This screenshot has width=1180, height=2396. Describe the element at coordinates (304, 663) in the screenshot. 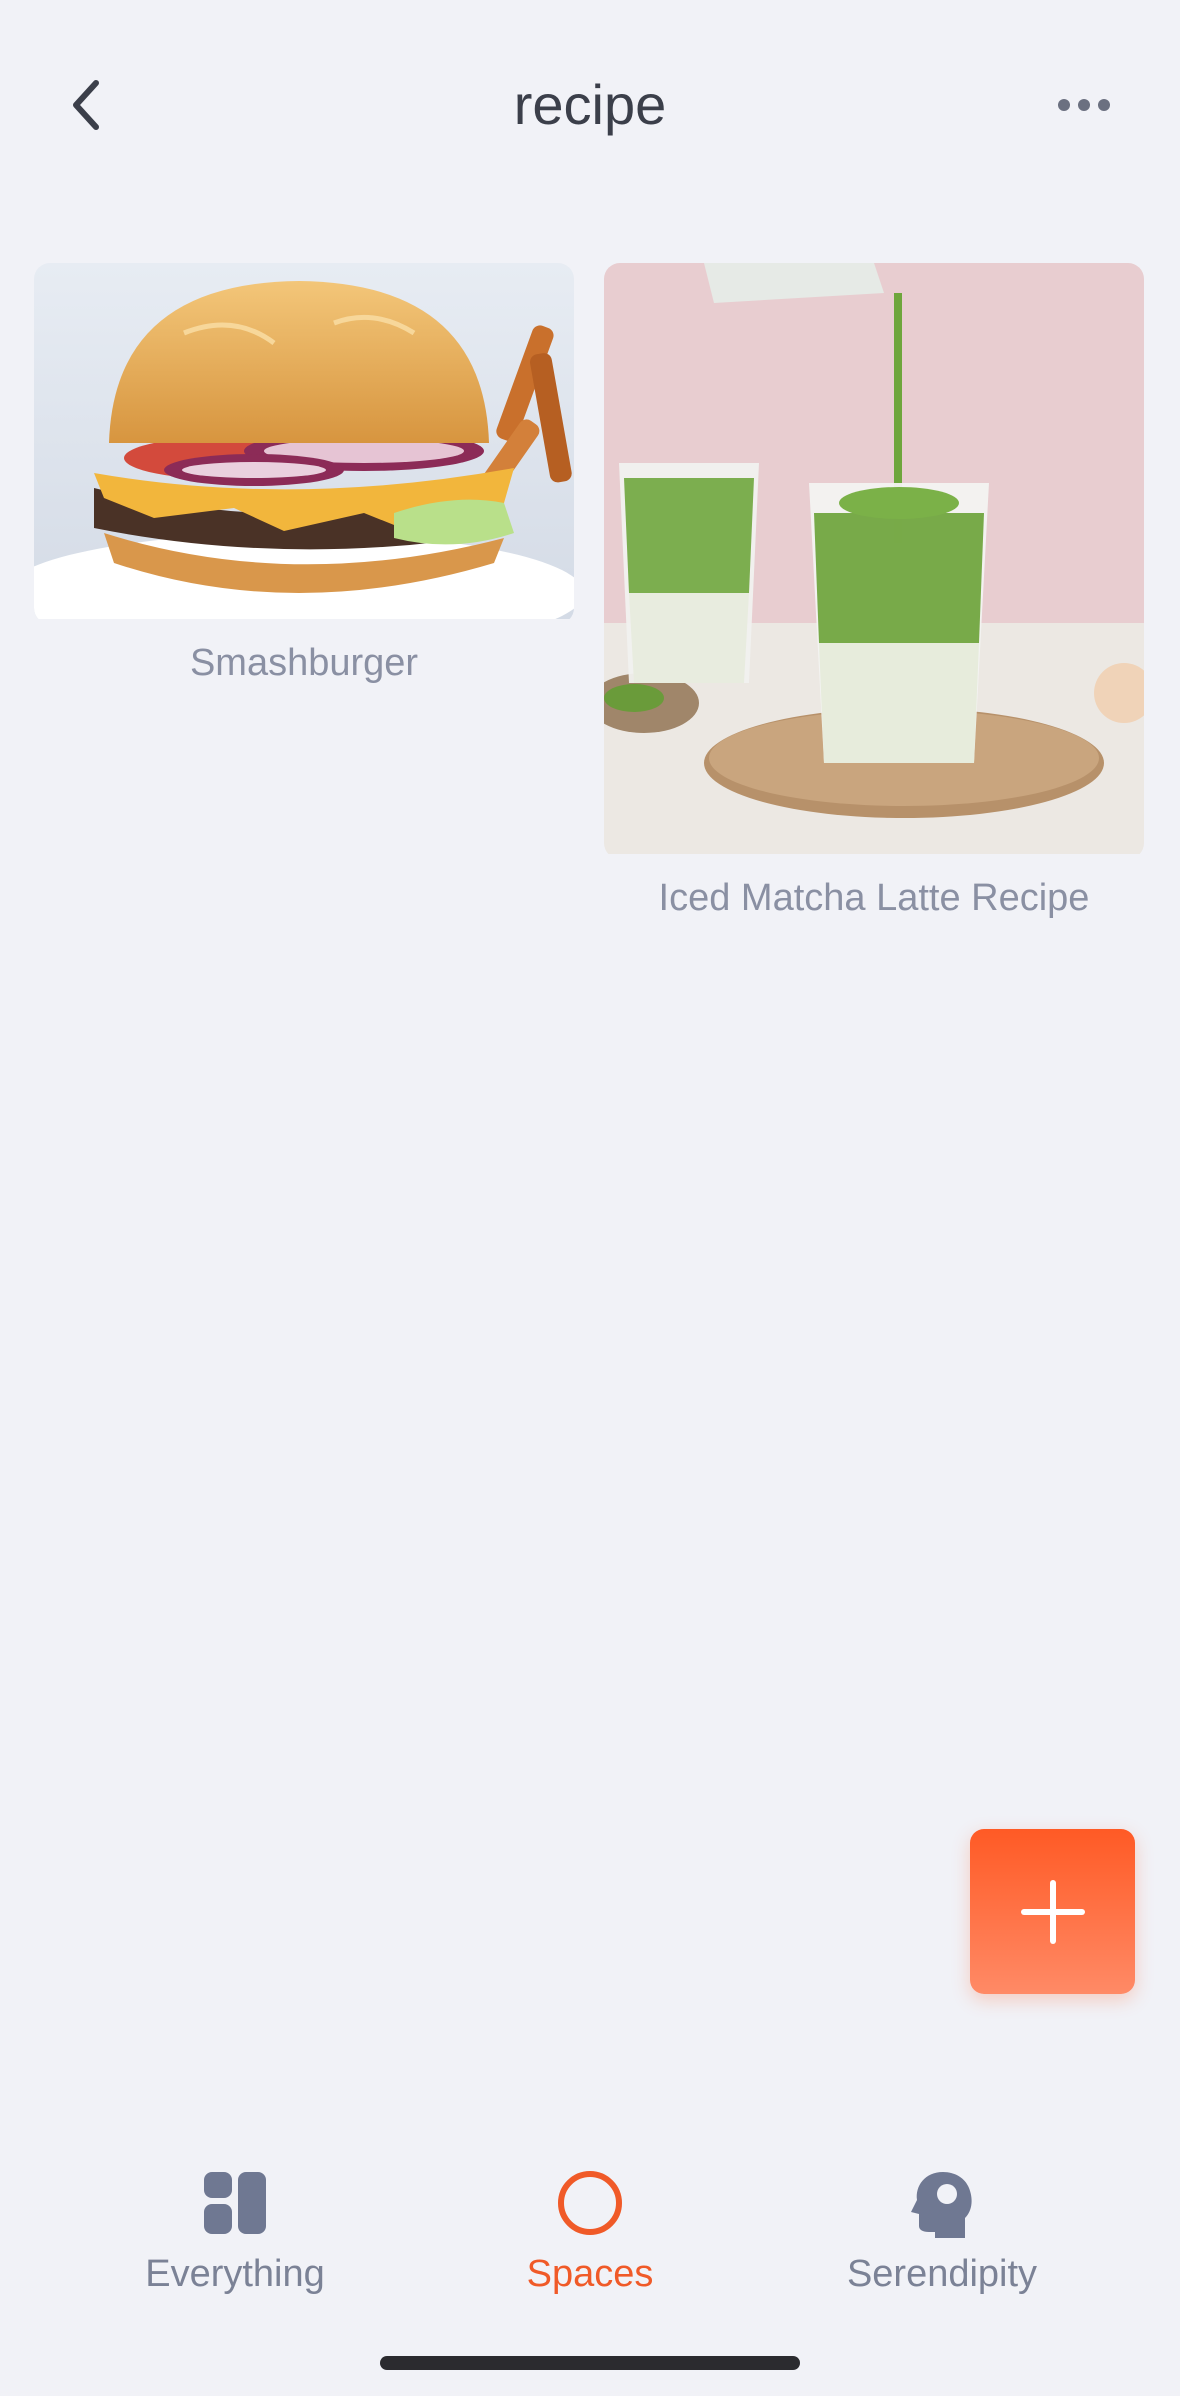

I see `recipe-title: Smashburger` at that location.